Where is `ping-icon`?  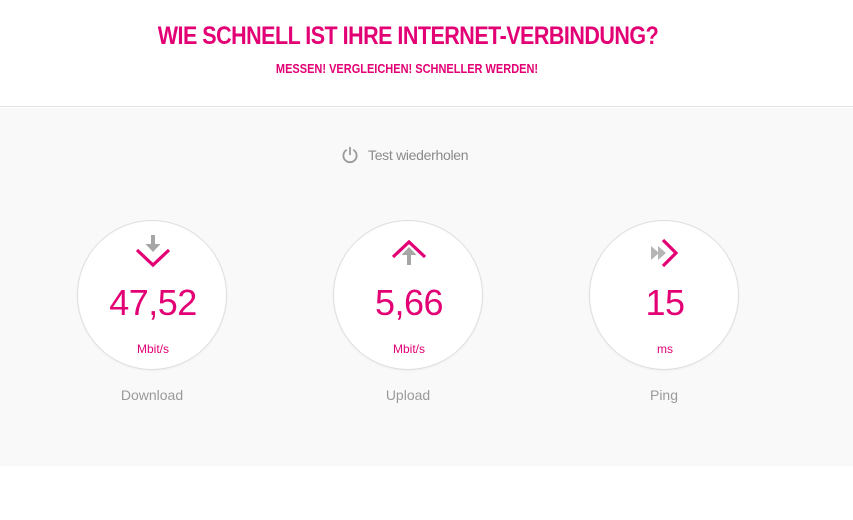 ping-icon is located at coordinates (665, 253).